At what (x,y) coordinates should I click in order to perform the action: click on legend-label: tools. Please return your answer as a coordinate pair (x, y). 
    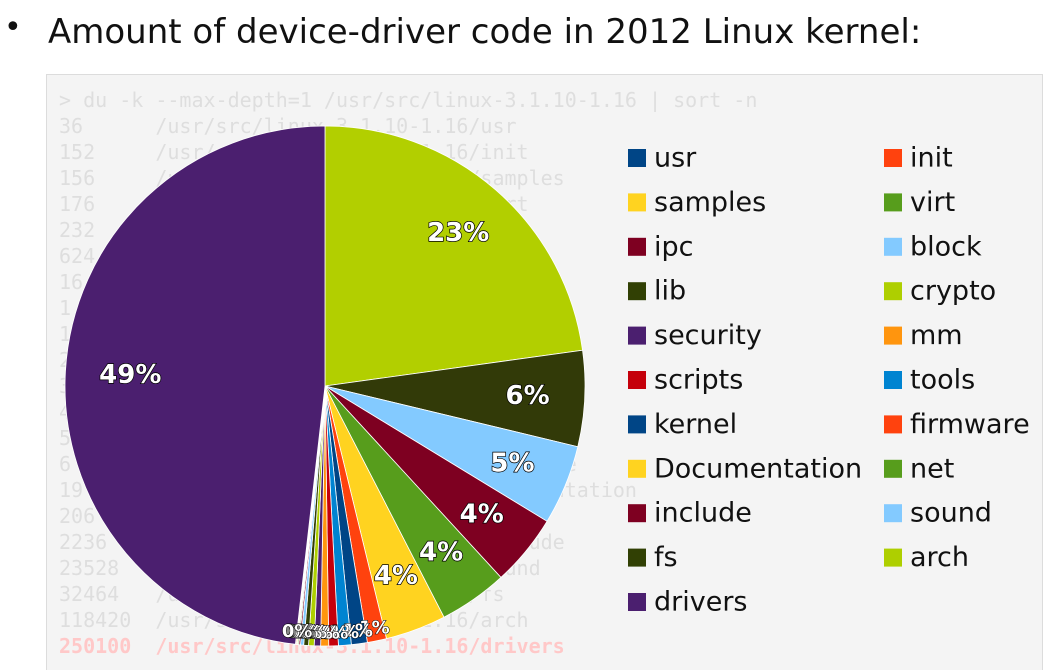
    Looking at the image, I should click on (942, 380).